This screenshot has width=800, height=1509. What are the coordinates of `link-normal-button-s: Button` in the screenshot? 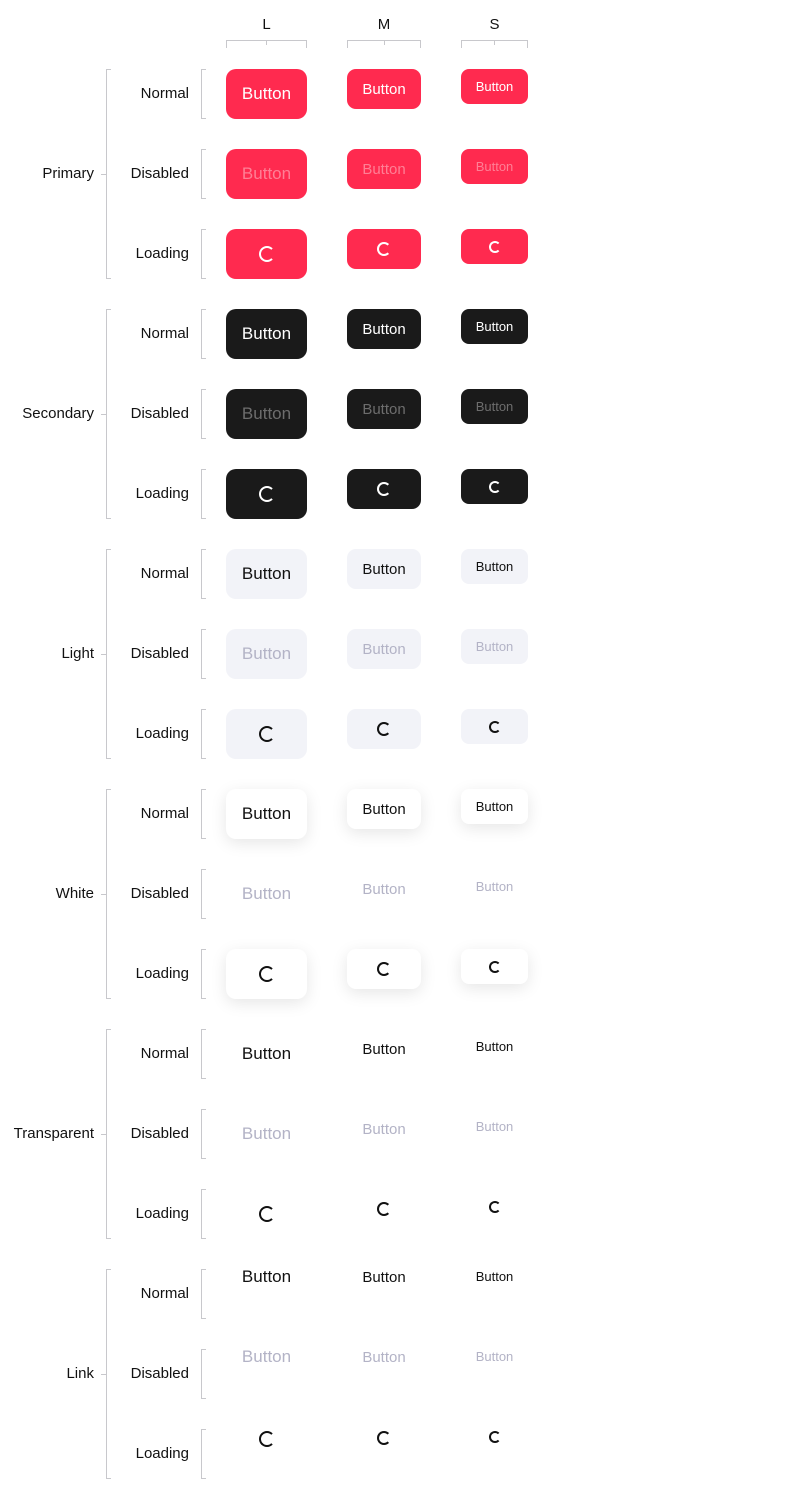 It's located at (494, 1279).